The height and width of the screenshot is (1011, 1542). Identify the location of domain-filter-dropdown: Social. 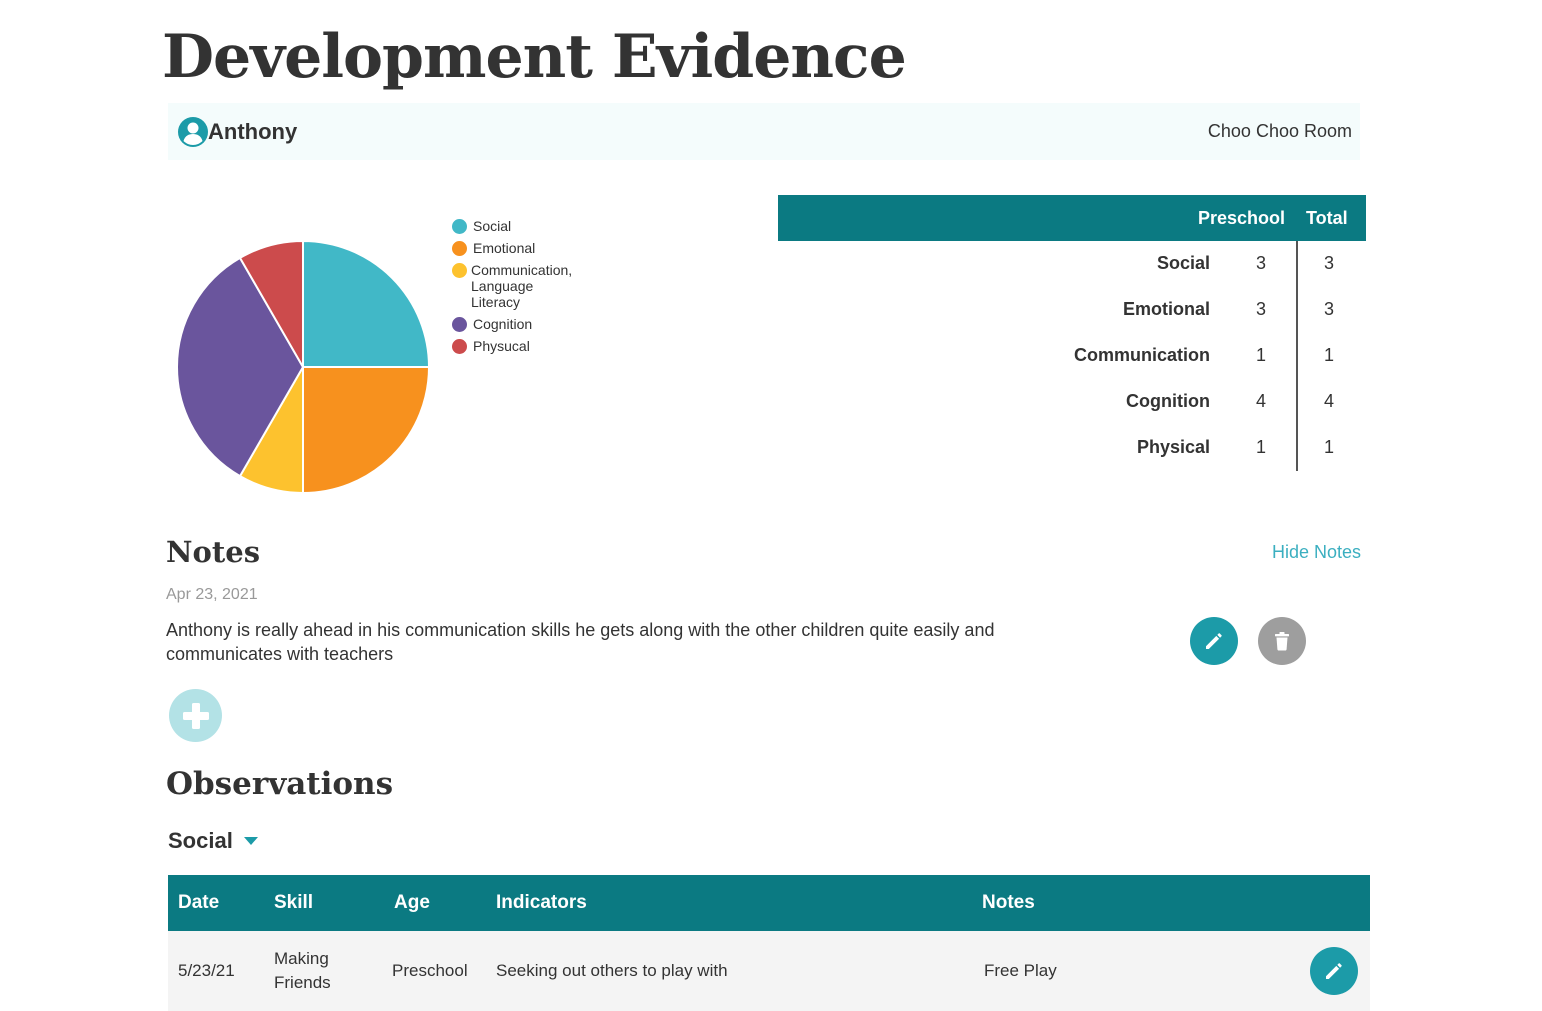
(213, 841).